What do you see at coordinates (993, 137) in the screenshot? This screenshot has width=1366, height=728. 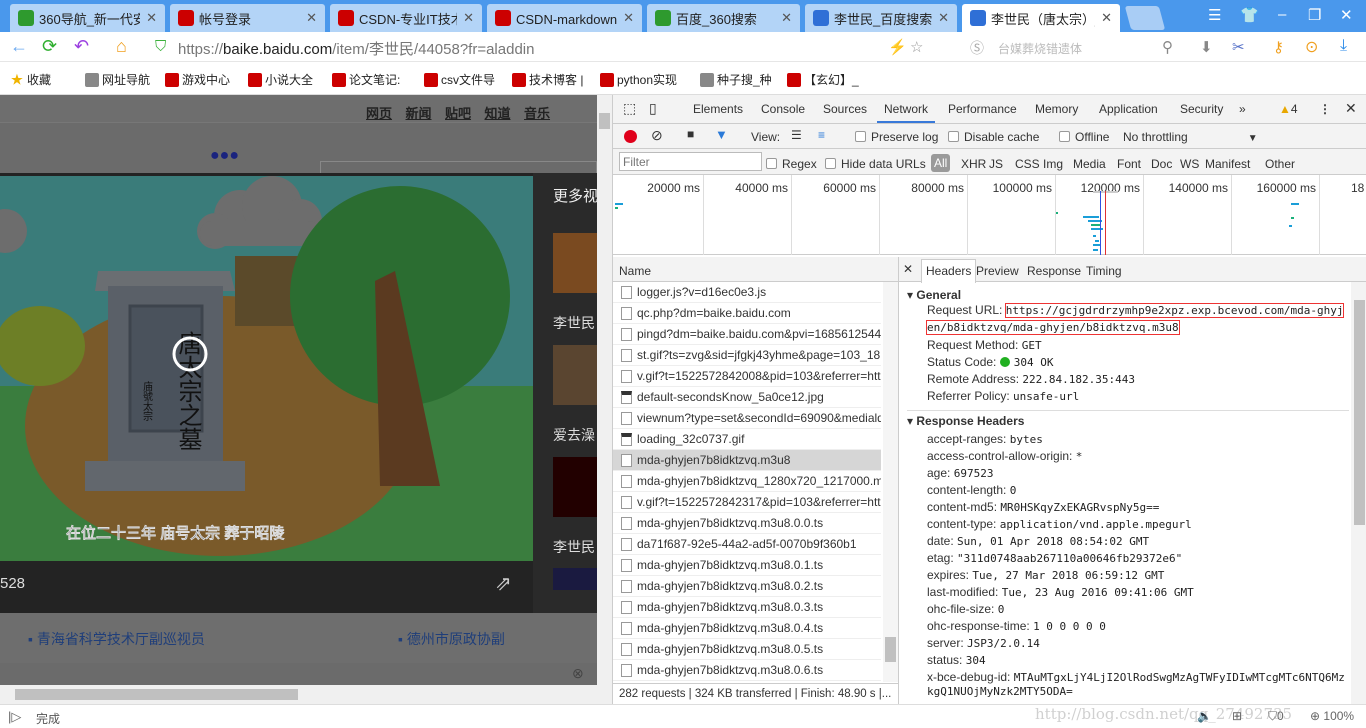 I see `disable-cache-checkbox: Disable cache` at bounding box center [993, 137].